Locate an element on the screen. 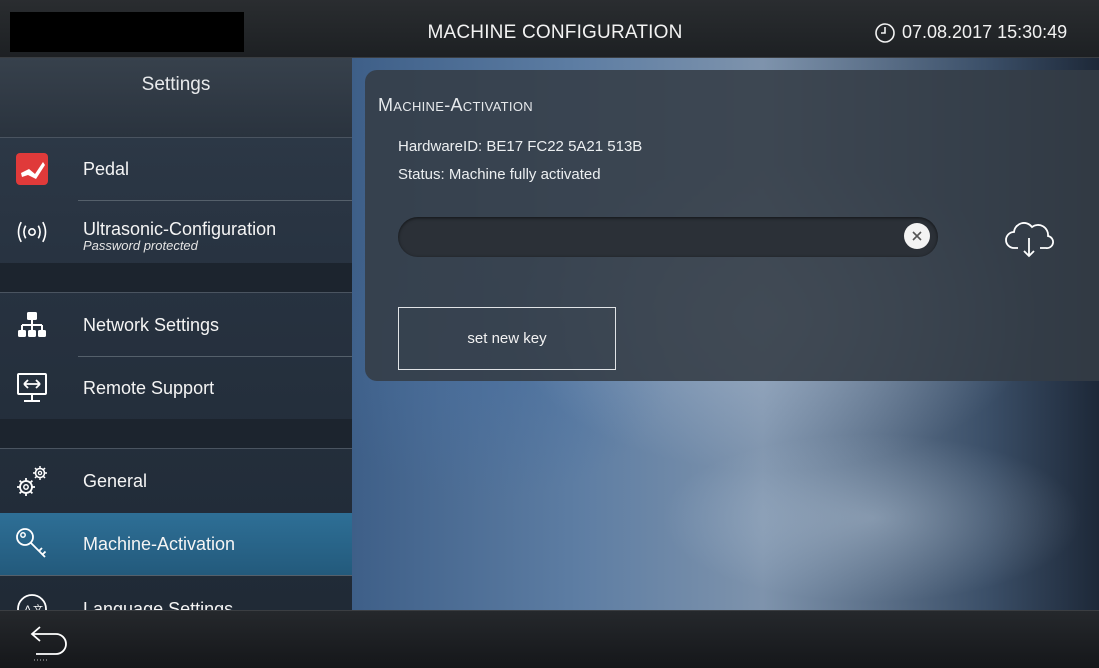  sidebar-item-network-settings: Network Settings is located at coordinates (176, 325).